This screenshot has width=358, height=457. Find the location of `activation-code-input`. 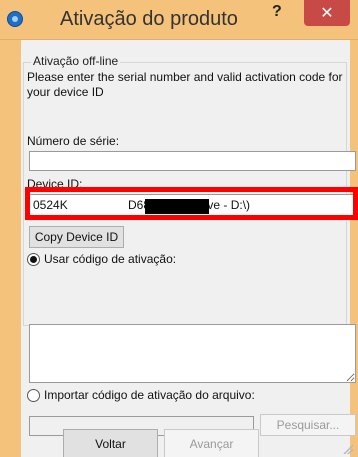

activation-code-input is located at coordinates (192, 353).